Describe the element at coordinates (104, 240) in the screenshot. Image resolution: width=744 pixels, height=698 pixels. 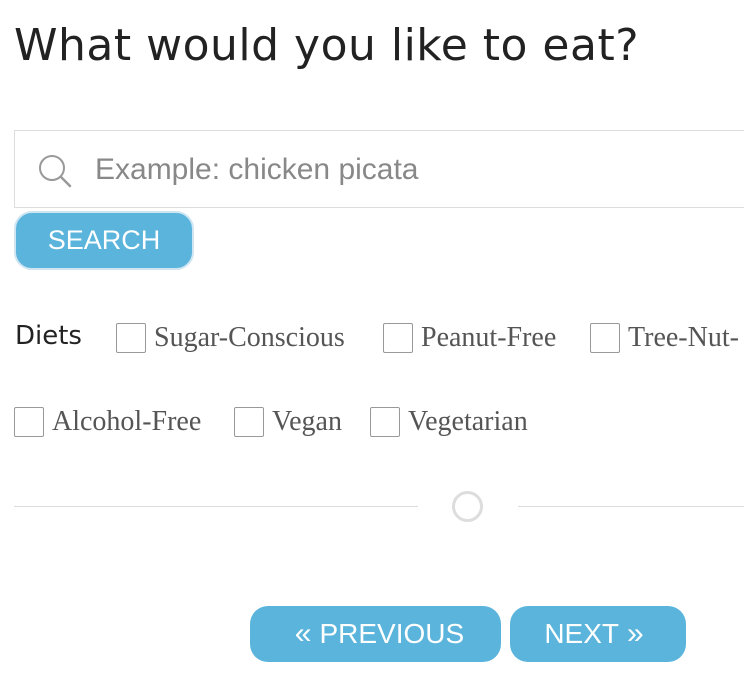
I see `search-button: SEARCH` at that location.